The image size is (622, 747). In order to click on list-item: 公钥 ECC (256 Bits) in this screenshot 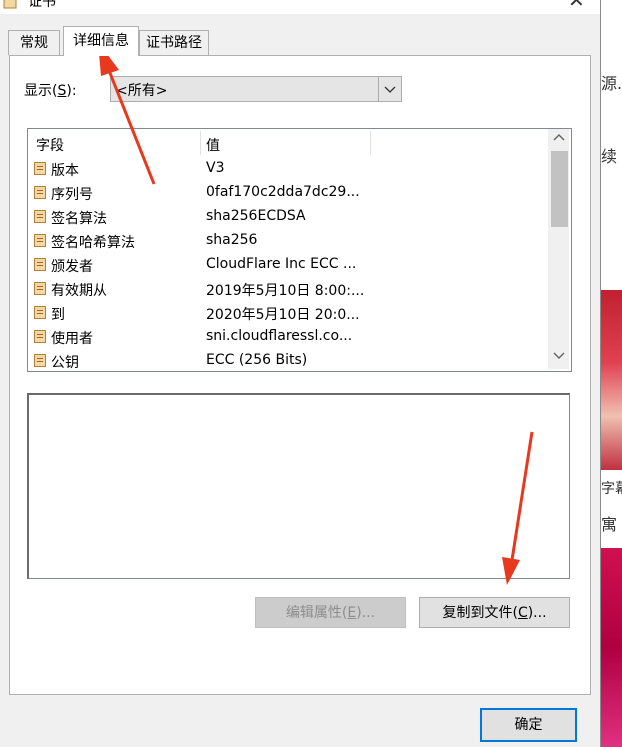, I will do `click(289, 361)`.